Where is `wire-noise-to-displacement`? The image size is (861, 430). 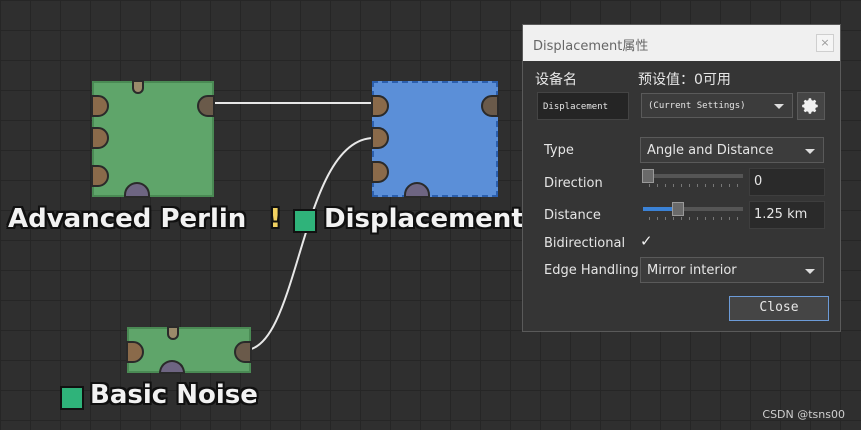 wire-noise-to-displacement is located at coordinates (309, 244).